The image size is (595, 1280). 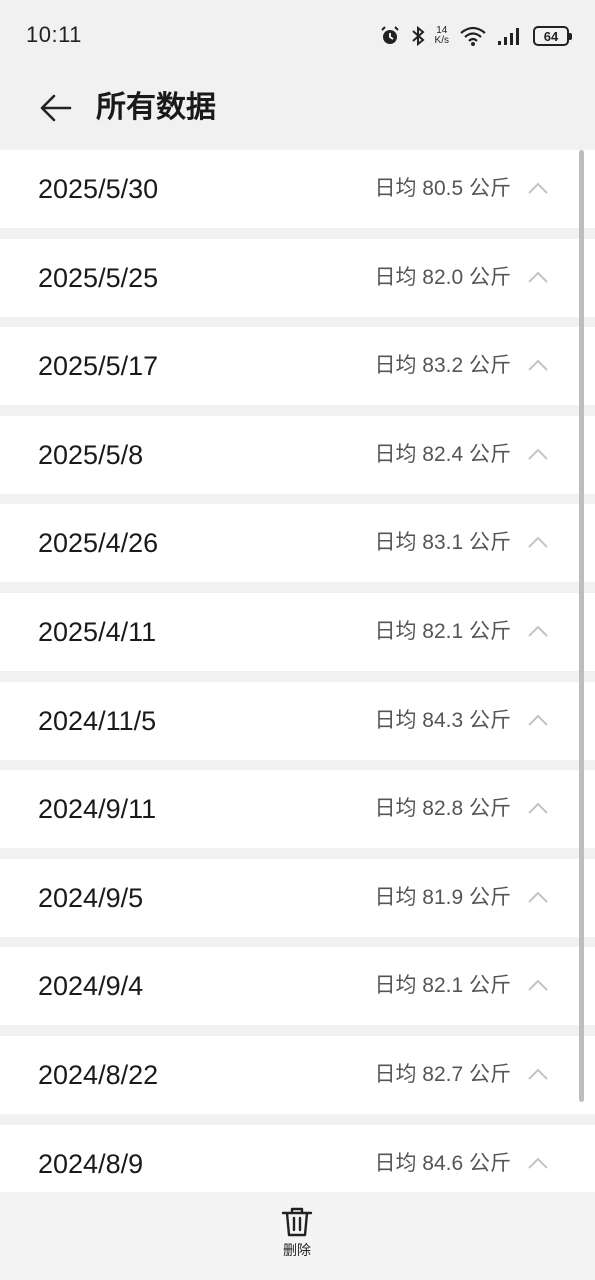 What do you see at coordinates (510, 36) in the screenshot?
I see `signal-icon` at bounding box center [510, 36].